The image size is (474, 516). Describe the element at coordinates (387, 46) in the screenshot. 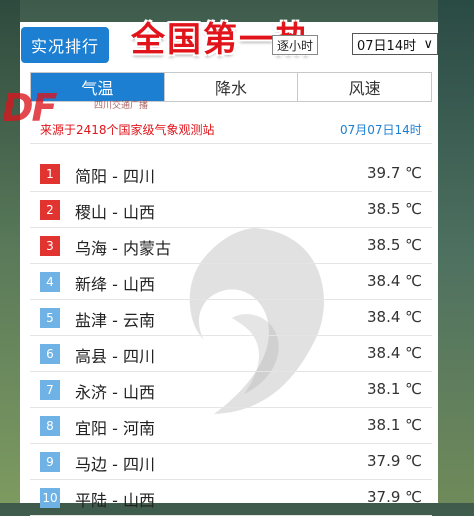

I see `time-select-value: 07日14时` at that location.